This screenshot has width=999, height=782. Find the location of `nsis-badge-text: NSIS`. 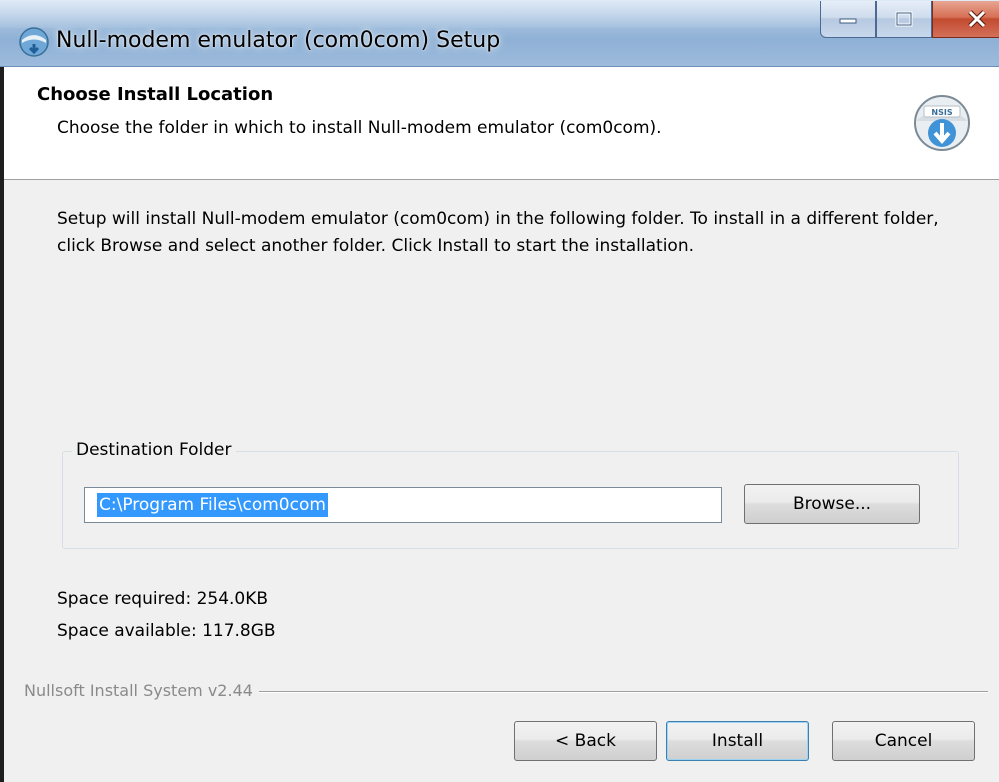

nsis-badge-text: NSIS is located at coordinates (941, 112).